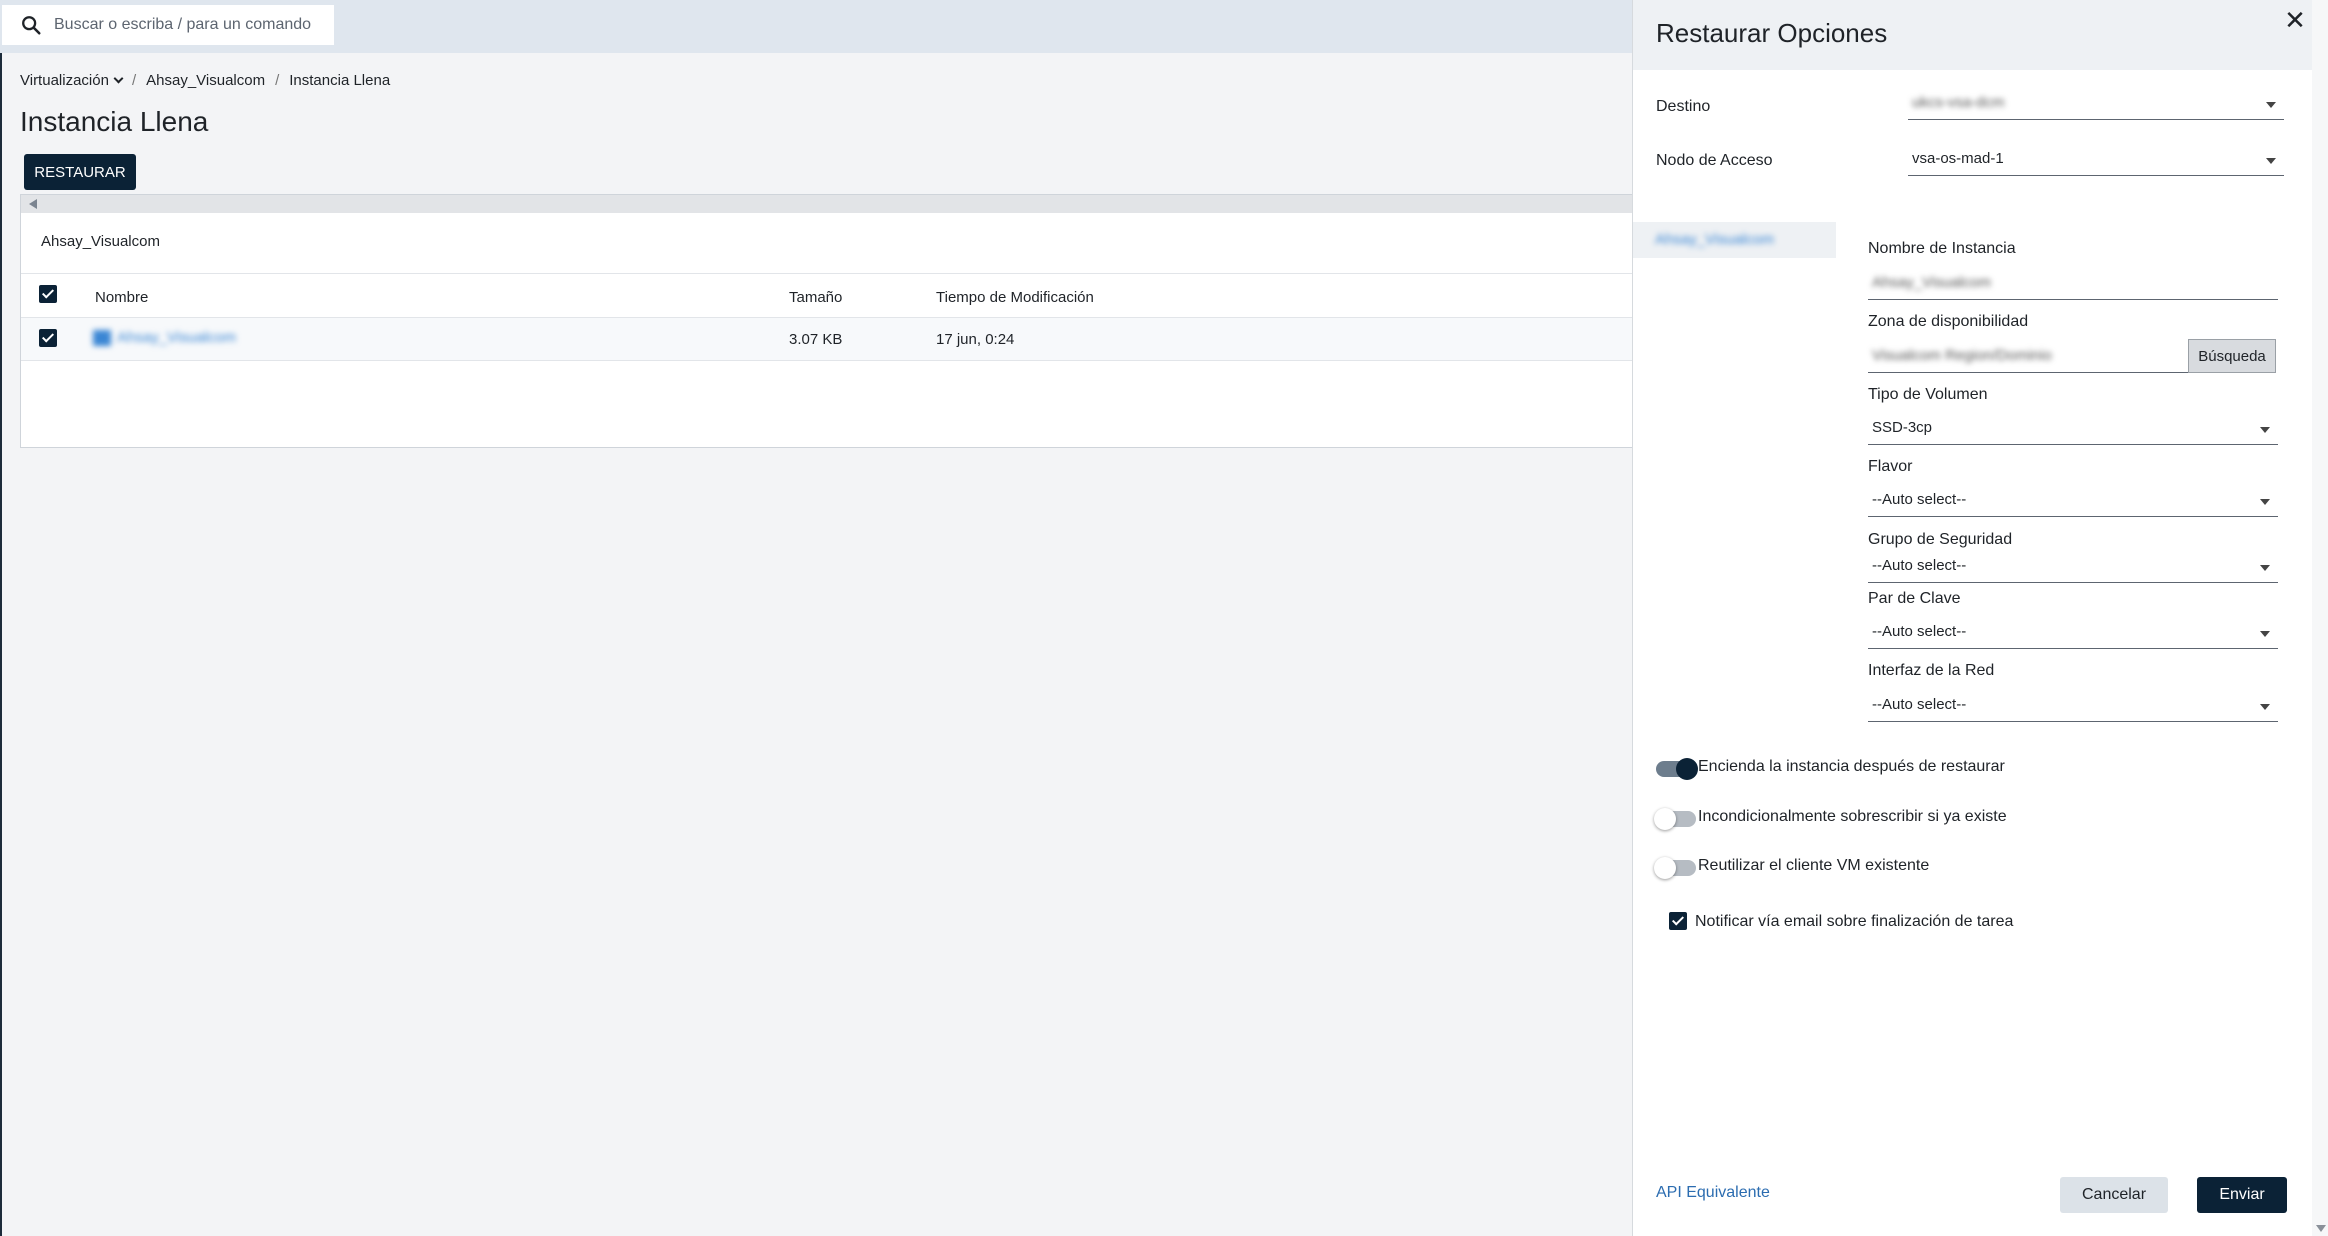 Image resolution: width=2328 pixels, height=1236 pixels. What do you see at coordinates (33, 204) in the screenshot?
I see `scroll-left-icon` at bounding box center [33, 204].